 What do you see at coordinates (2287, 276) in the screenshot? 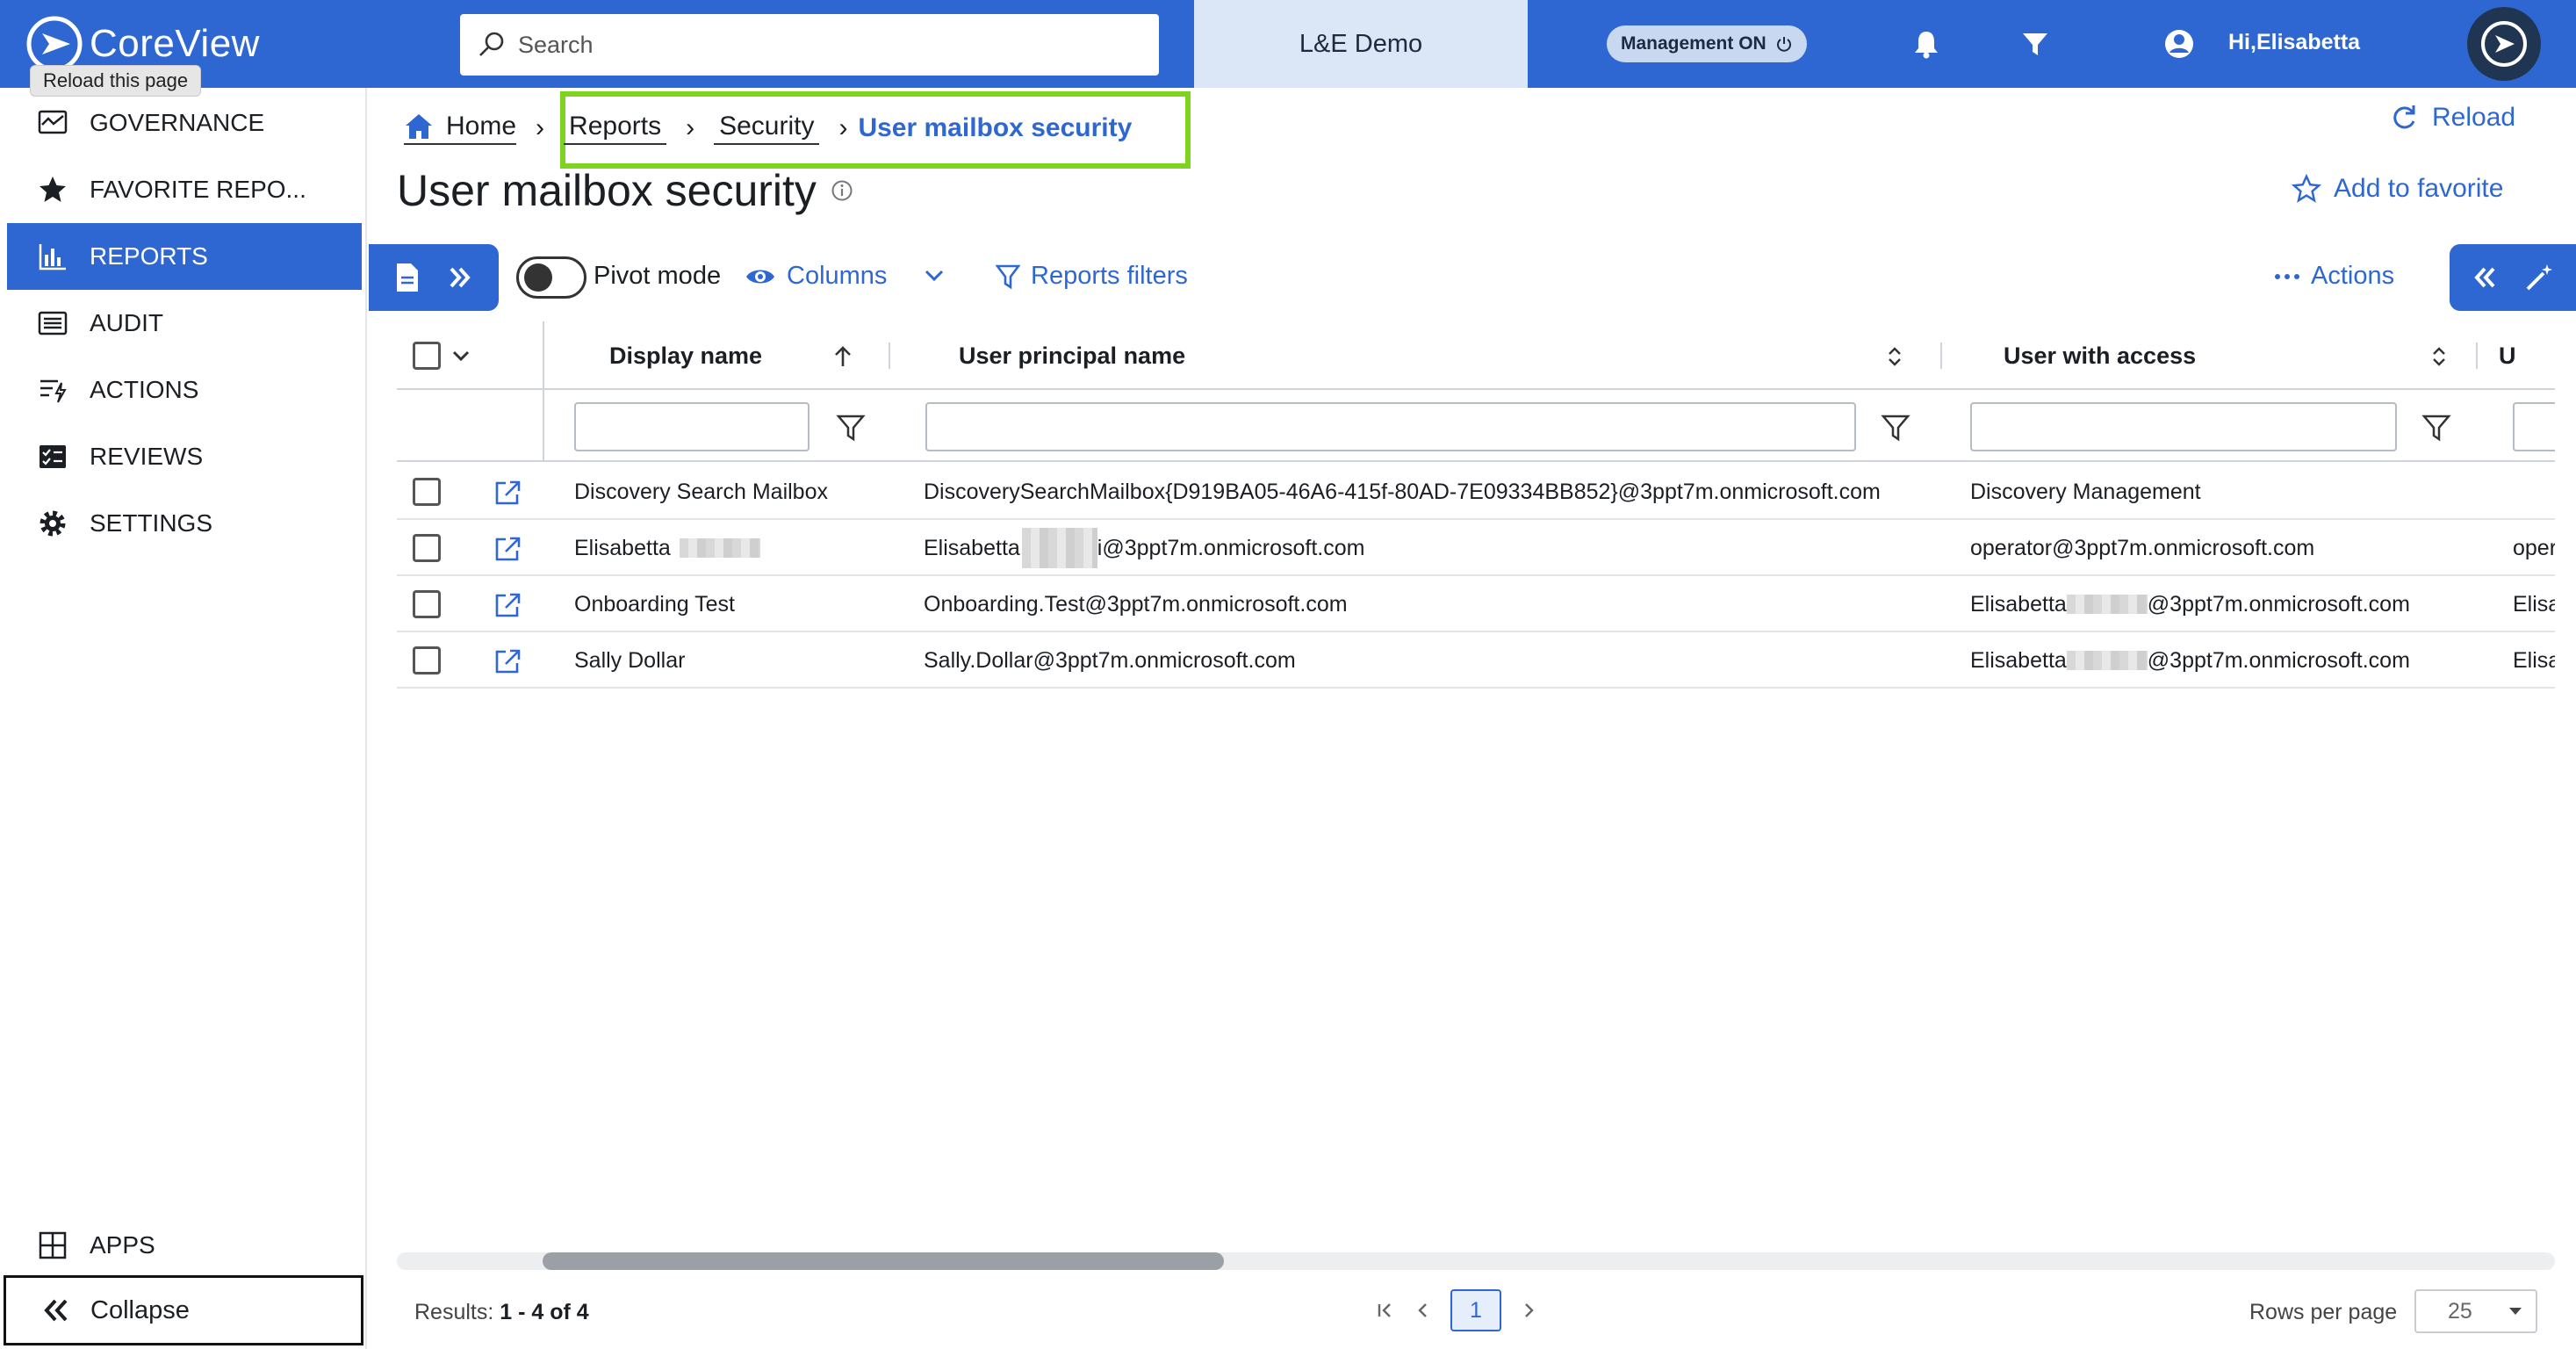
I see `more-dots-icon` at bounding box center [2287, 276].